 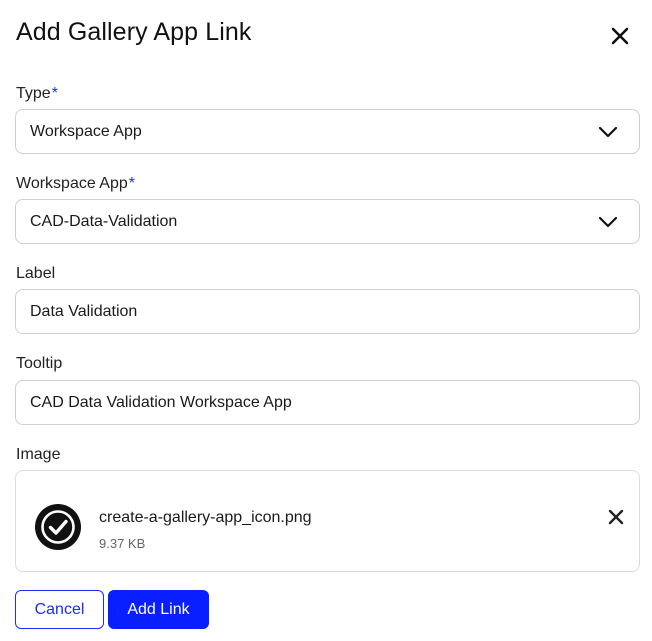 I want to click on workspace-app-select-value: CAD-Data-Validation, so click(x=104, y=221).